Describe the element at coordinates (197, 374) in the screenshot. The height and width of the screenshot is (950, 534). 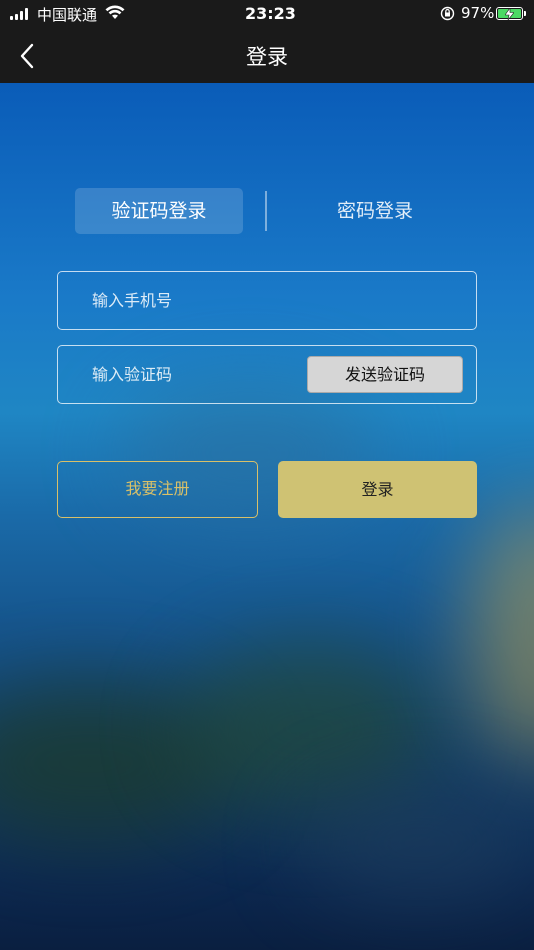
I see `verification-code-input` at that location.